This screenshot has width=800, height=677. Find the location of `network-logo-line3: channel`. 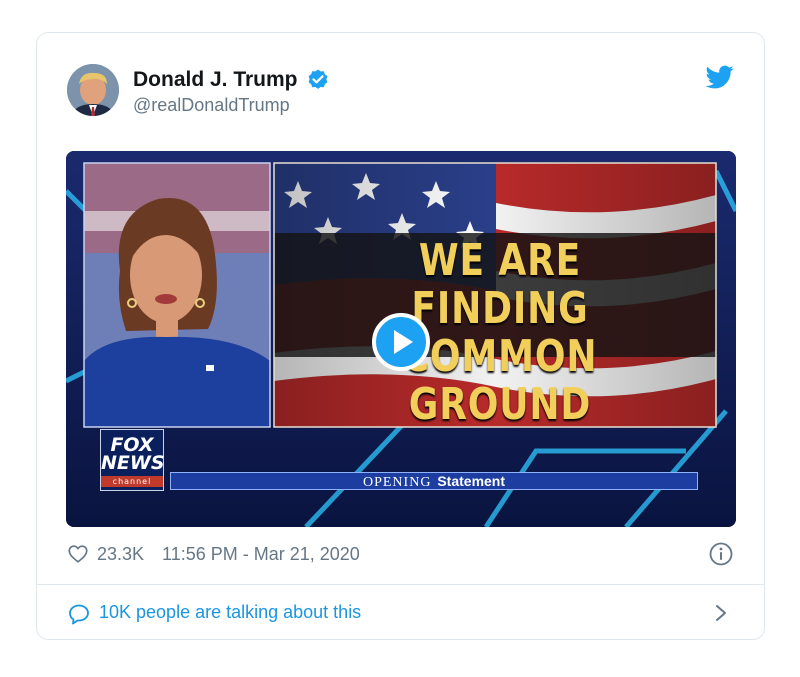

network-logo-line3: channel is located at coordinates (132, 481).